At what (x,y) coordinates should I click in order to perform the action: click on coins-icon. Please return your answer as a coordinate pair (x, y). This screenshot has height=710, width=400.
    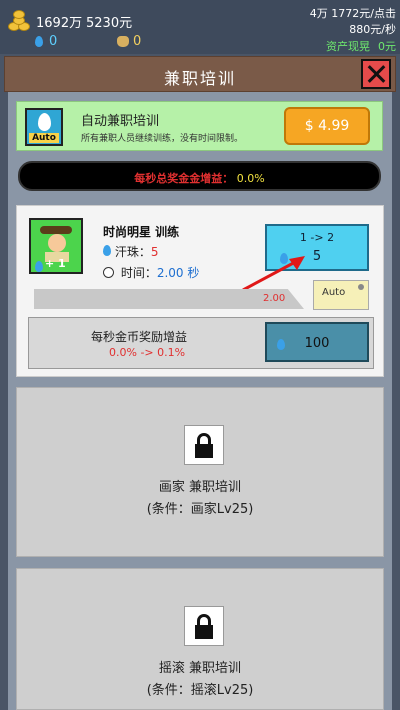
    Looking at the image, I should click on (20, 20).